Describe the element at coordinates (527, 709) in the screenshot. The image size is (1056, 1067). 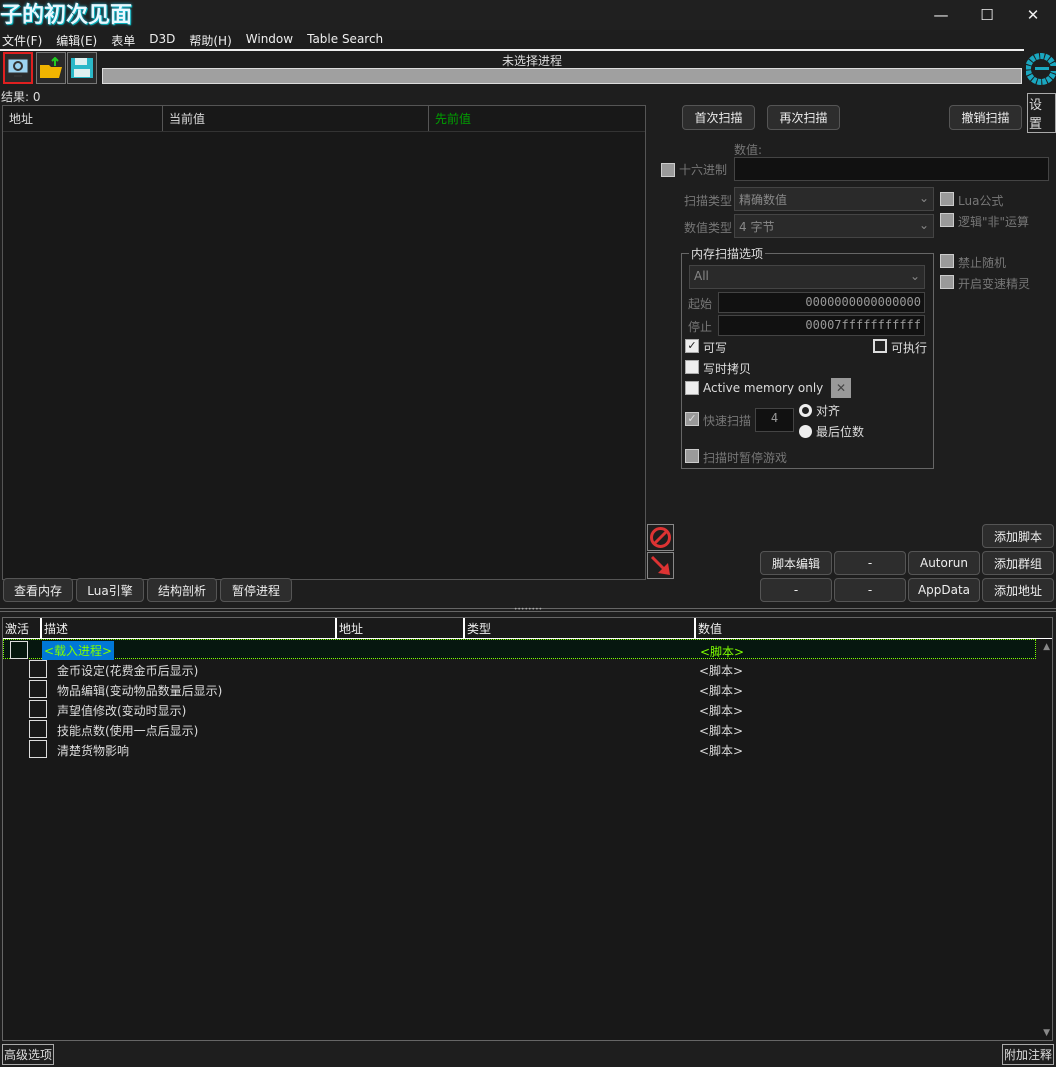
I see `table-row: 声望值修改(变动时显示) <脚本>` at that location.